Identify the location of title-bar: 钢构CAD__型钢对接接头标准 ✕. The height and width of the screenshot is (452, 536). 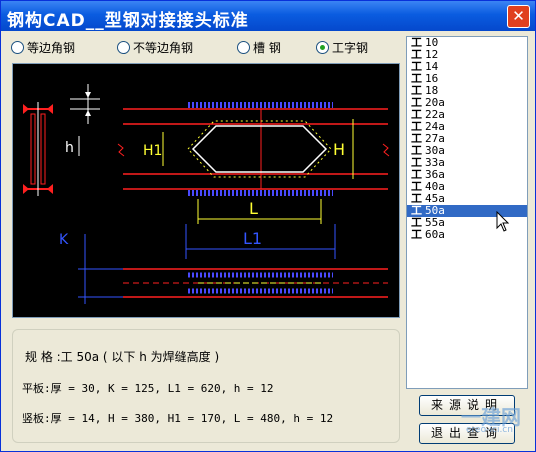
(268, 16).